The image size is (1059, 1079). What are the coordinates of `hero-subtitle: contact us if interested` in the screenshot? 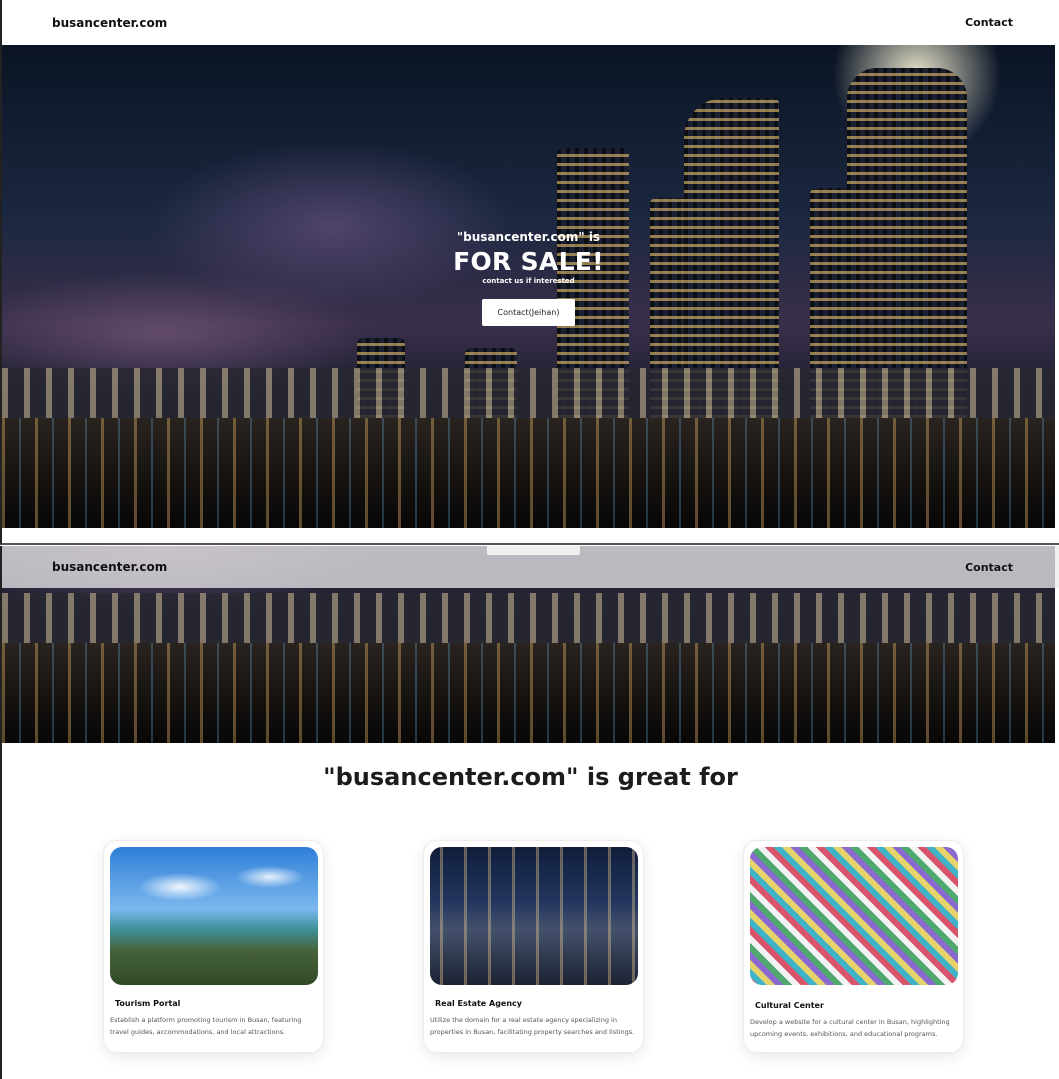 It's located at (528, 281).